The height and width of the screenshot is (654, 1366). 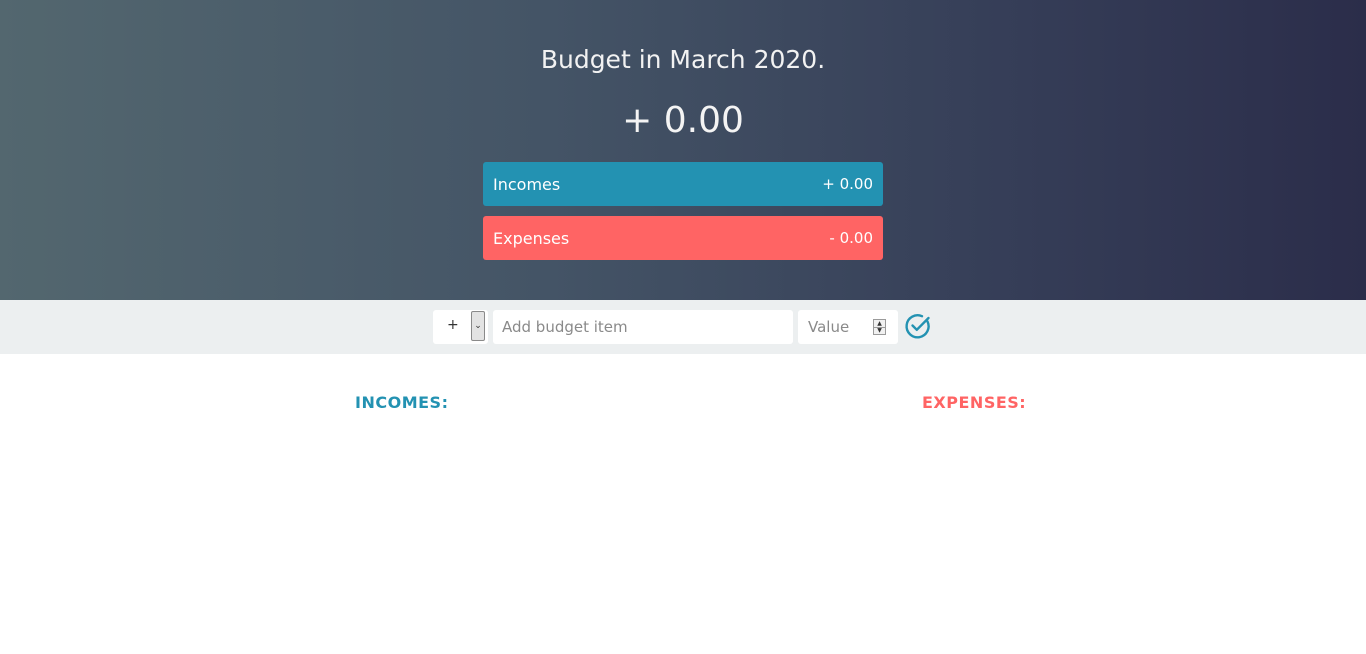 I want to click on value-field: ▲ ▼, so click(x=848, y=327).